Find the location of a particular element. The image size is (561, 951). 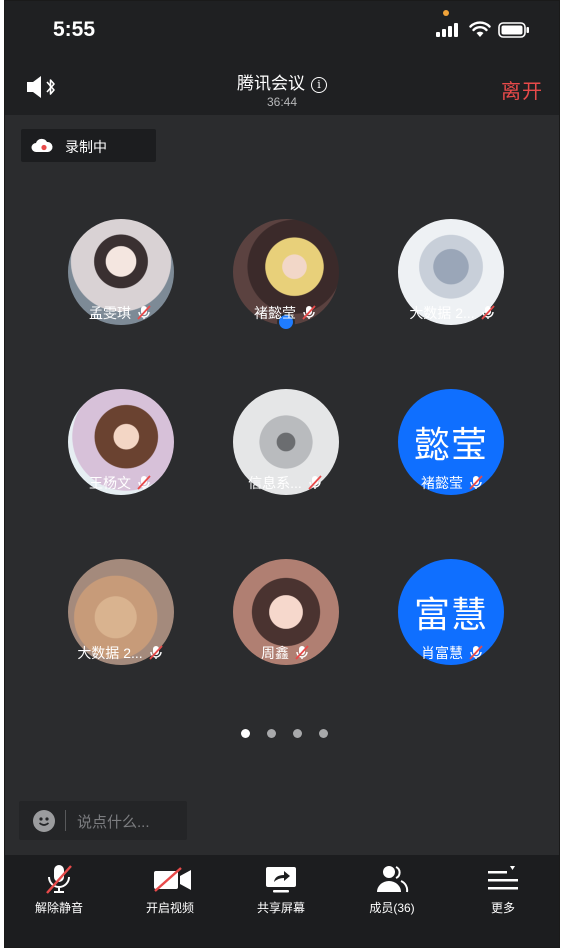

participant-tile: 孟雯琪 is located at coordinates (112, 284).